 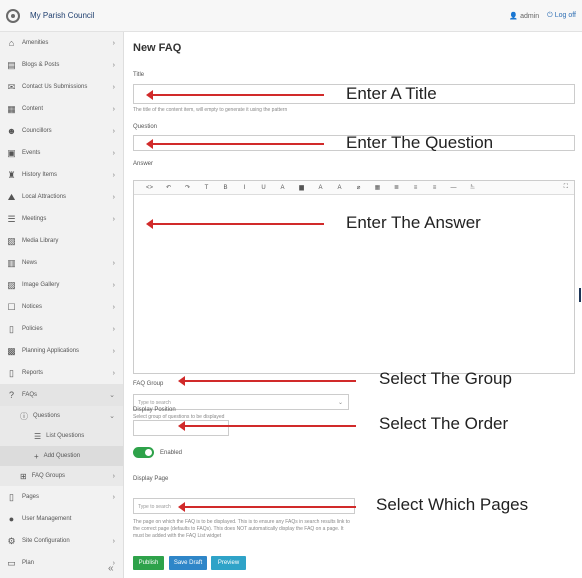 What do you see at coordinates (149, 188) in the screenshot?
I see `code-view-icon: <>` at bounding box center [149, 188].